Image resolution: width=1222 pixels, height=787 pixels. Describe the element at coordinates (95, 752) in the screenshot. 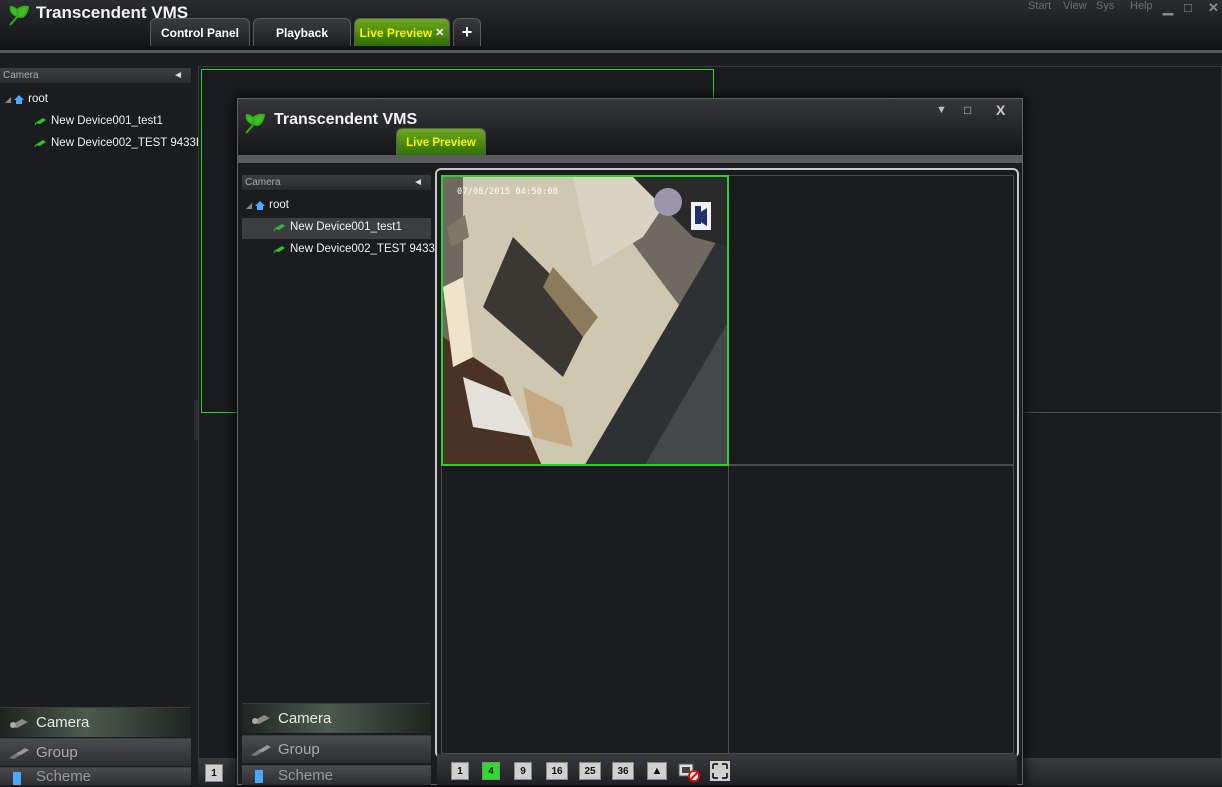

I see `nav-group: Group` at that location.